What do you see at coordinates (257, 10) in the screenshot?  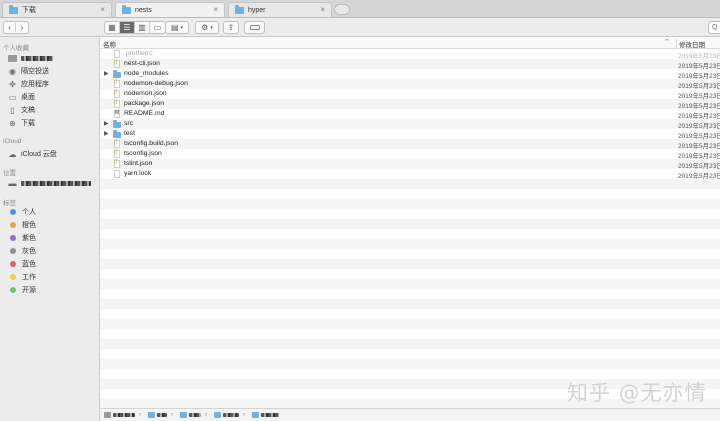 I see `tab-label: hyper` at bounding box center [257, 10].